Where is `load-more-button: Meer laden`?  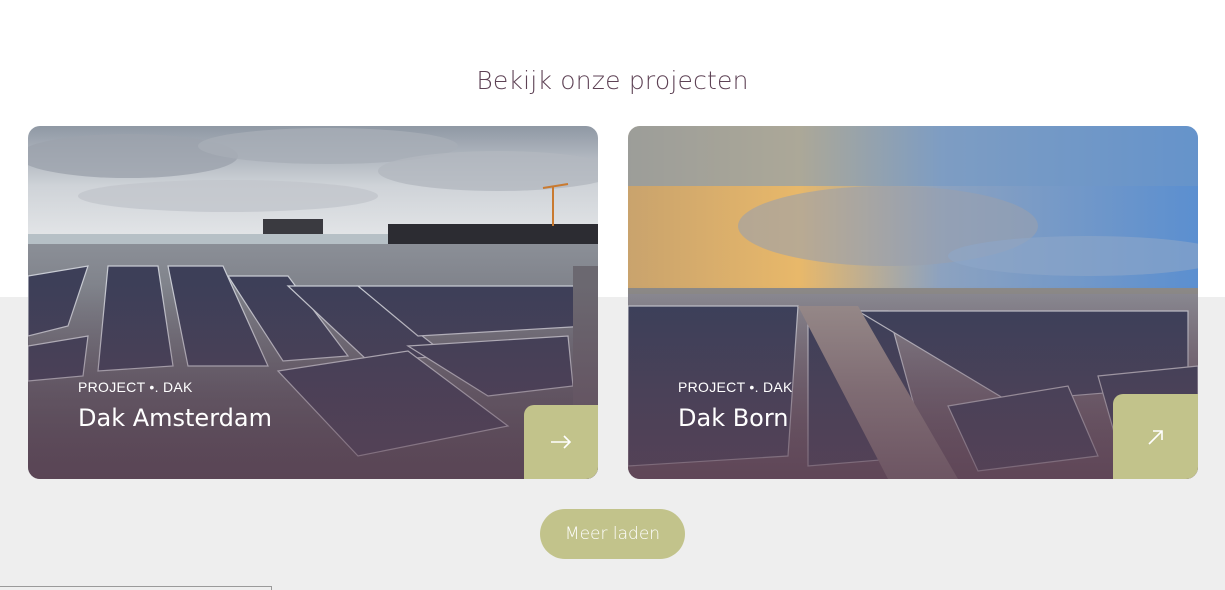
load-more-button: Meer laden is located at coordinates (612, 534).